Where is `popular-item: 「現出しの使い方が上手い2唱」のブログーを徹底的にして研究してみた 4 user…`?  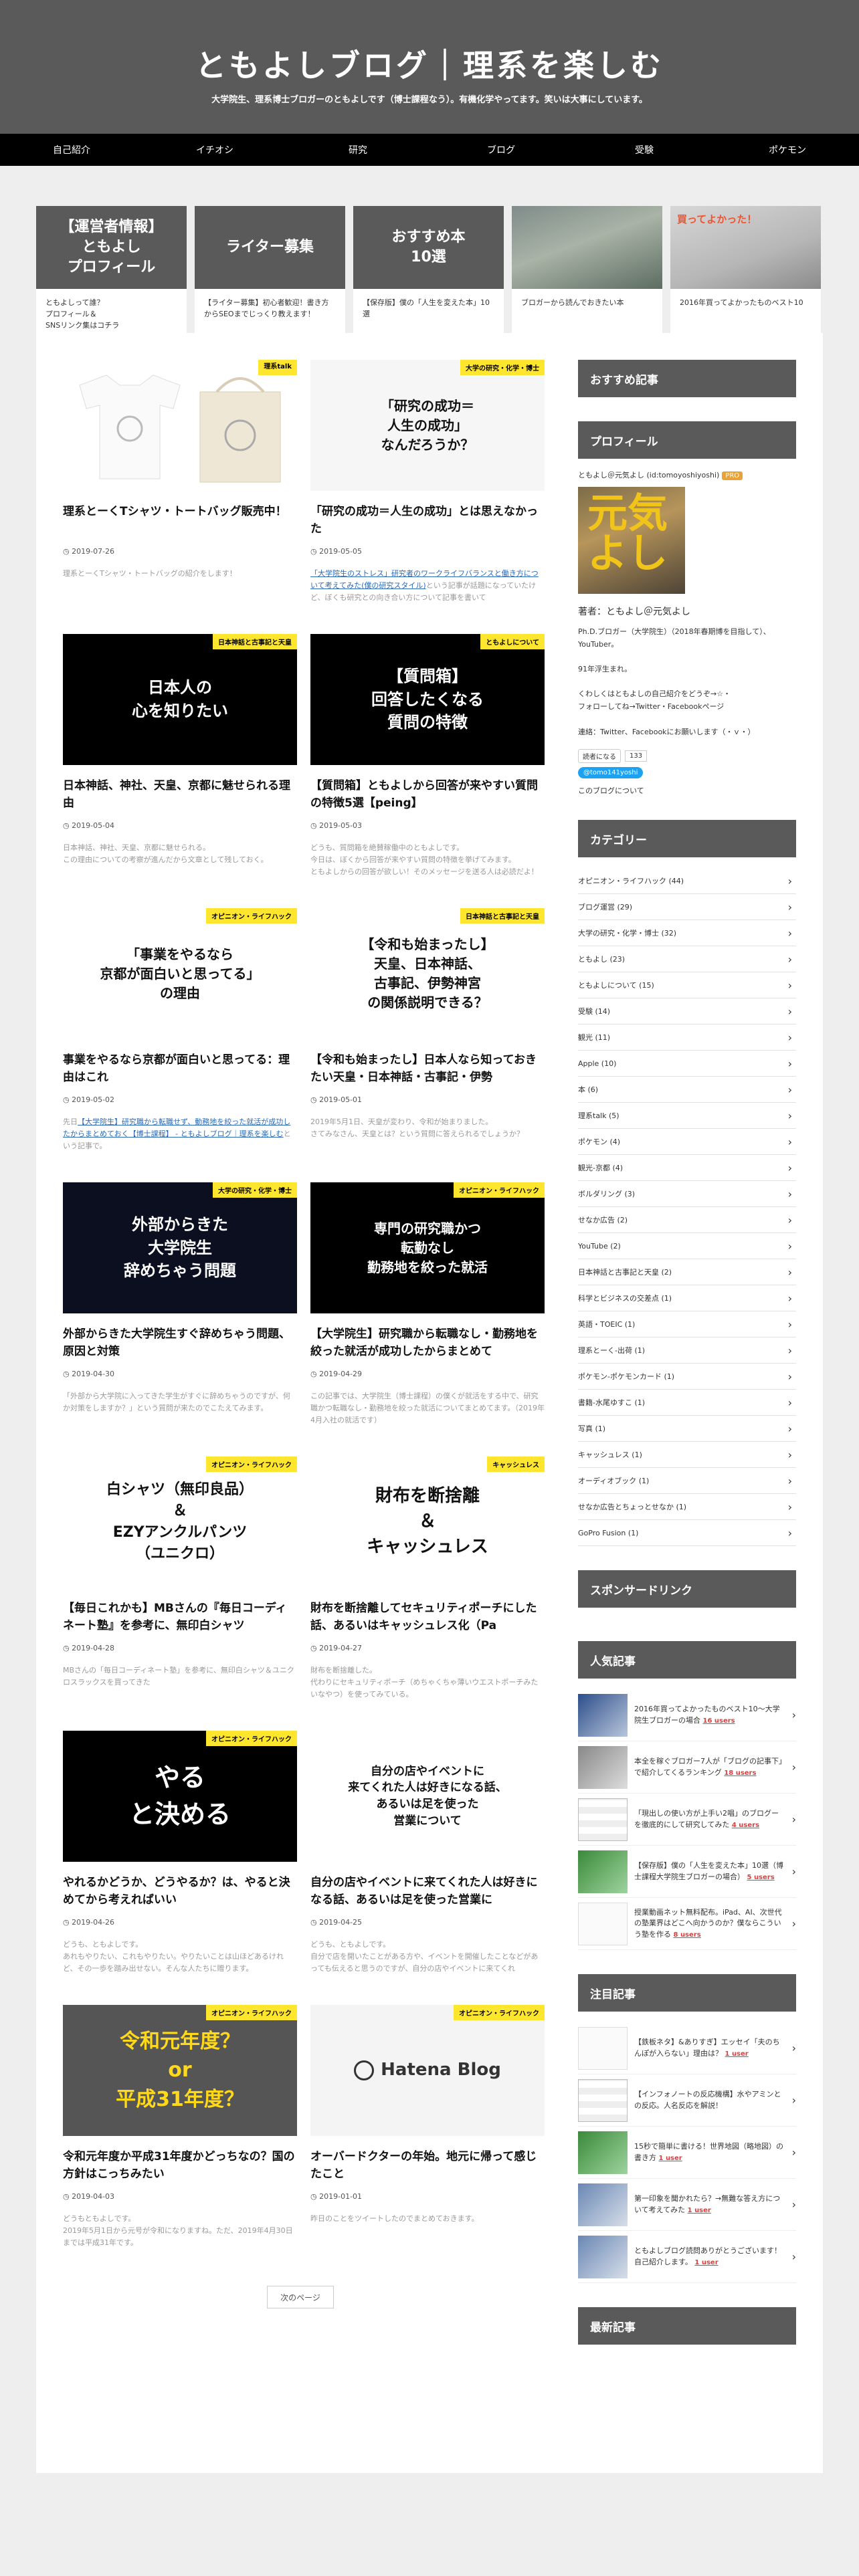 popular-item: 「現出しの使い方が上手い2唱」のブログーを徹底的にして研究してみた 4 user… is located at coordinates (687, 1820).